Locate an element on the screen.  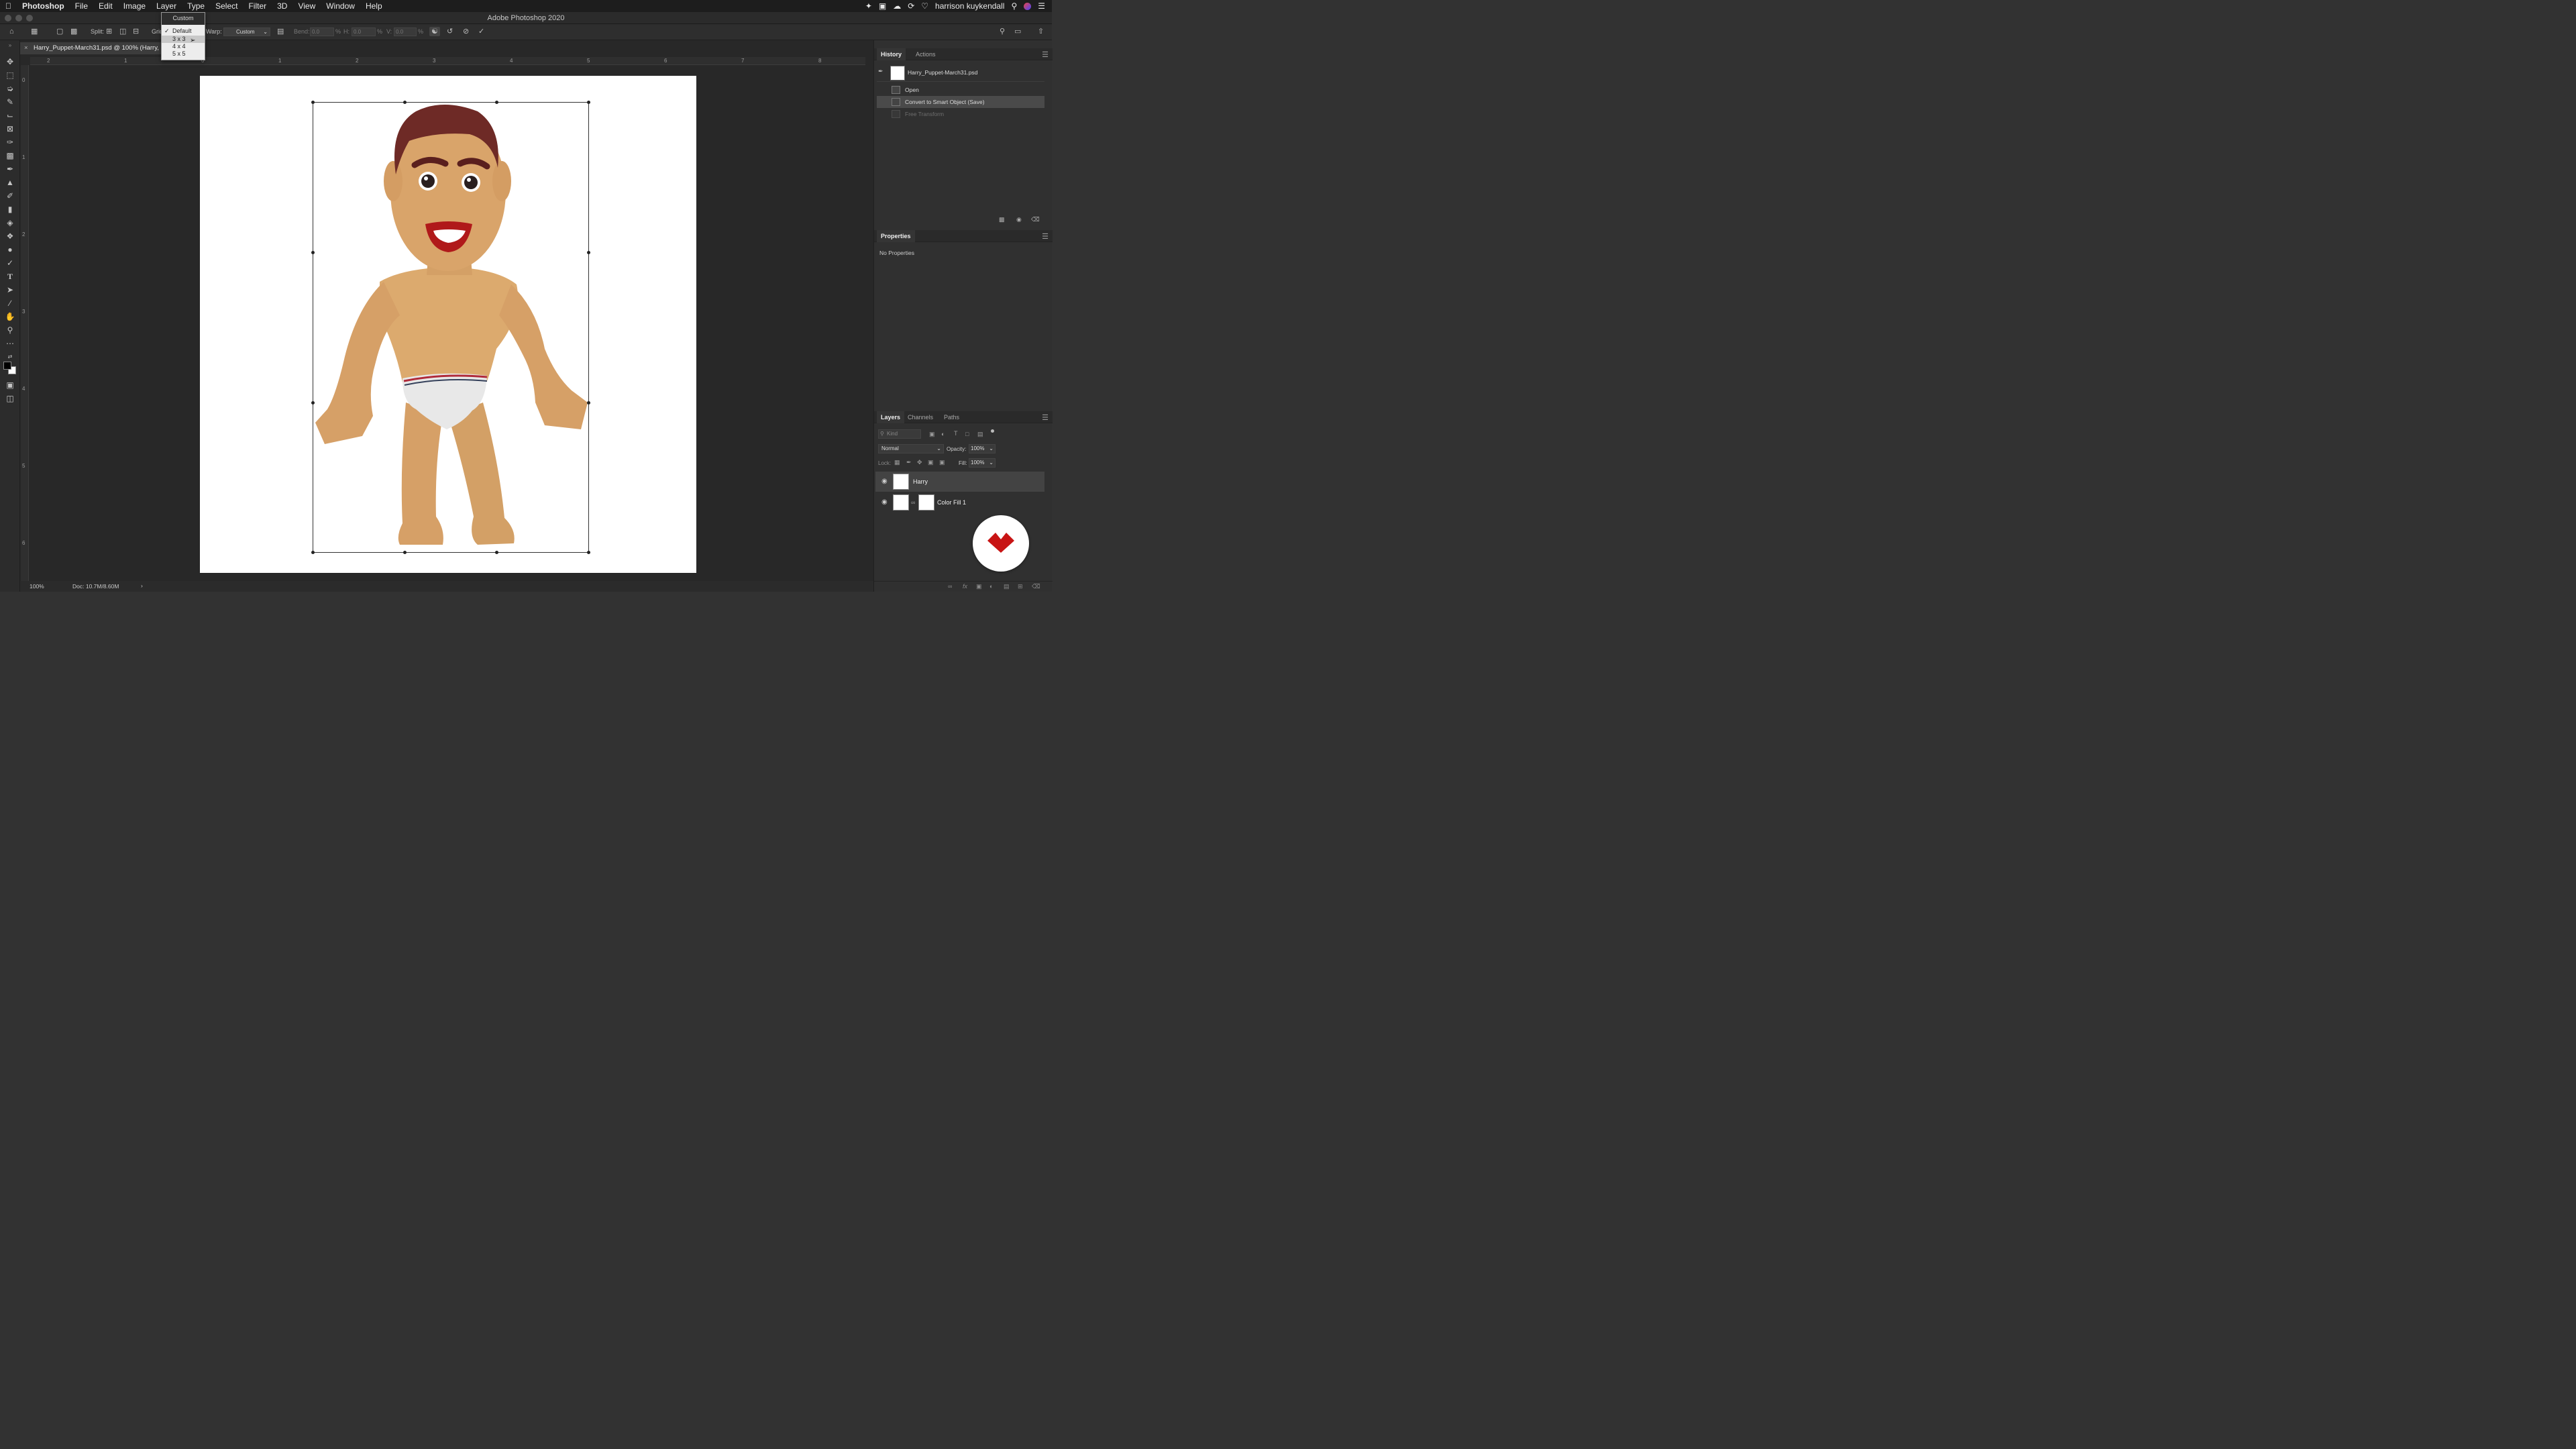
menu-image: Image is located at coordinates (134, 6).